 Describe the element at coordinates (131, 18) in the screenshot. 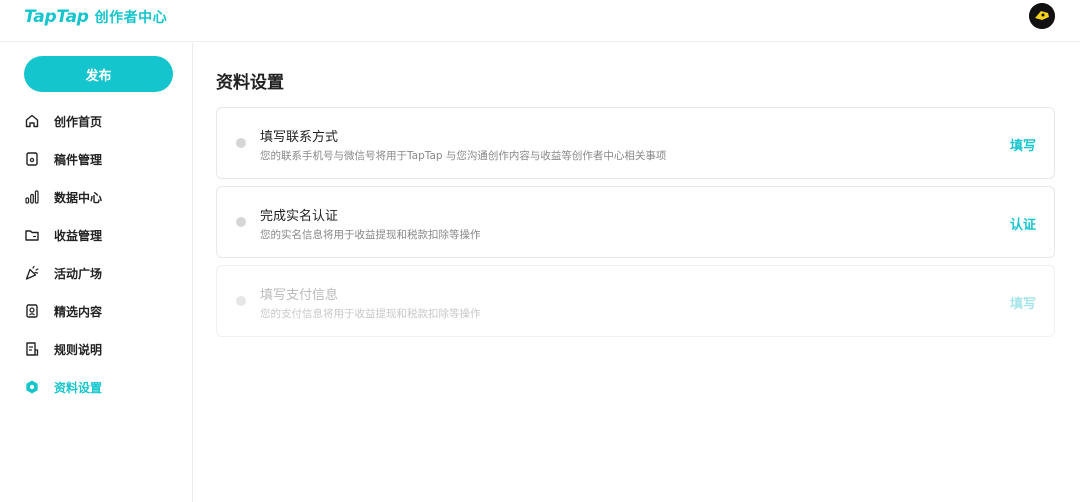

I see `logo-subtitle: 创作者中心` at that location.